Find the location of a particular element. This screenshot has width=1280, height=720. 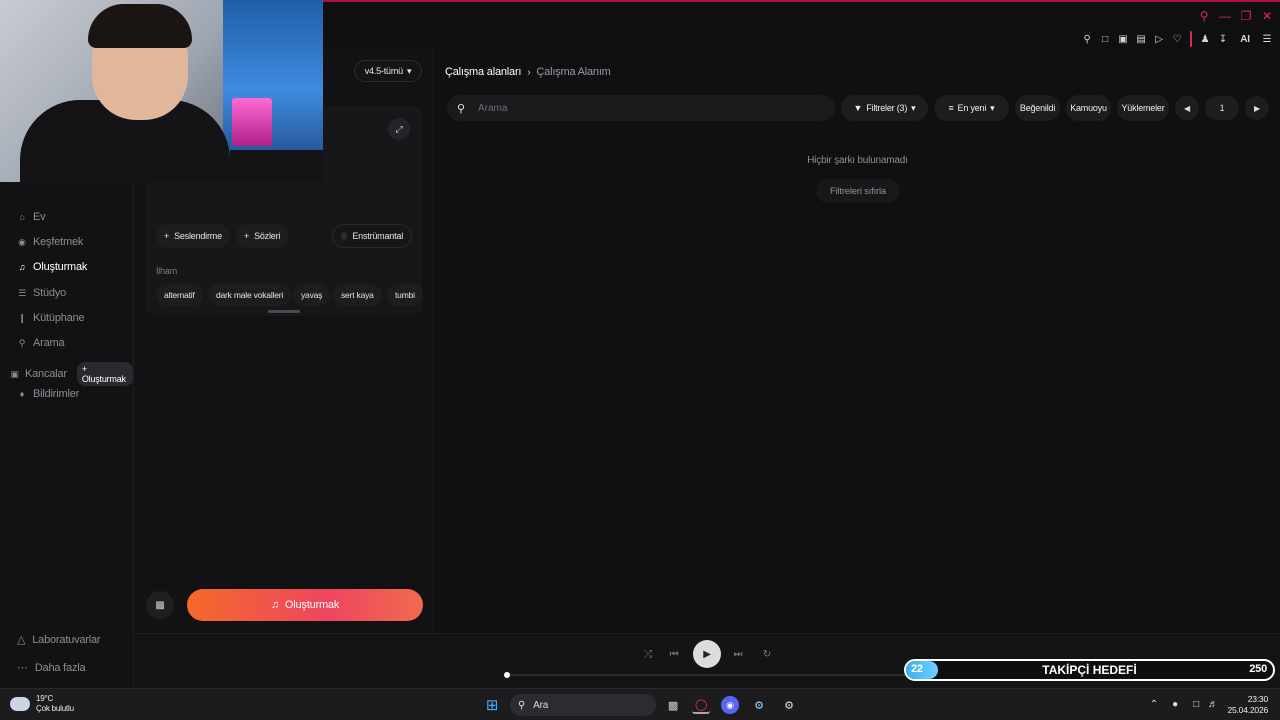

search-input is located at coordinates (638, 108).